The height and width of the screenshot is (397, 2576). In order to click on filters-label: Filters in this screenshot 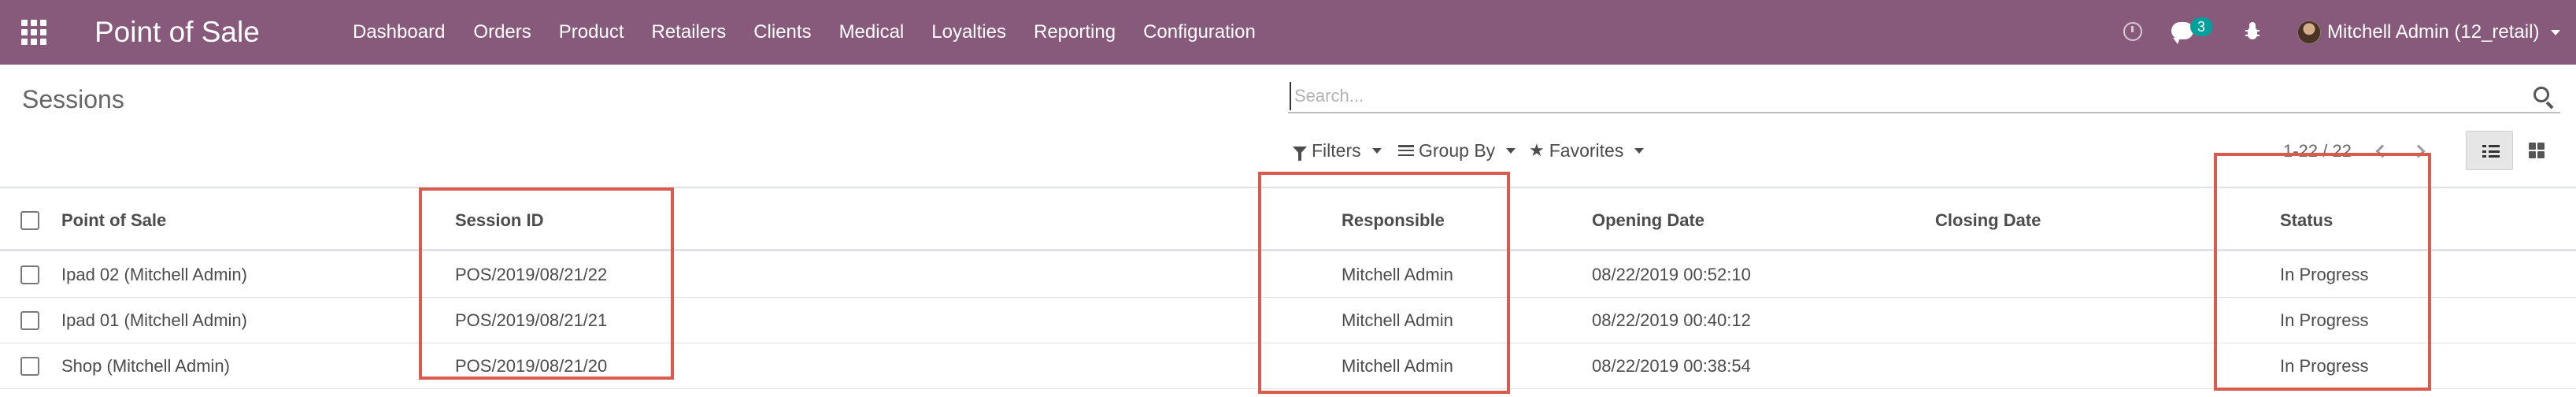, I will do `click(1336, 150)`.